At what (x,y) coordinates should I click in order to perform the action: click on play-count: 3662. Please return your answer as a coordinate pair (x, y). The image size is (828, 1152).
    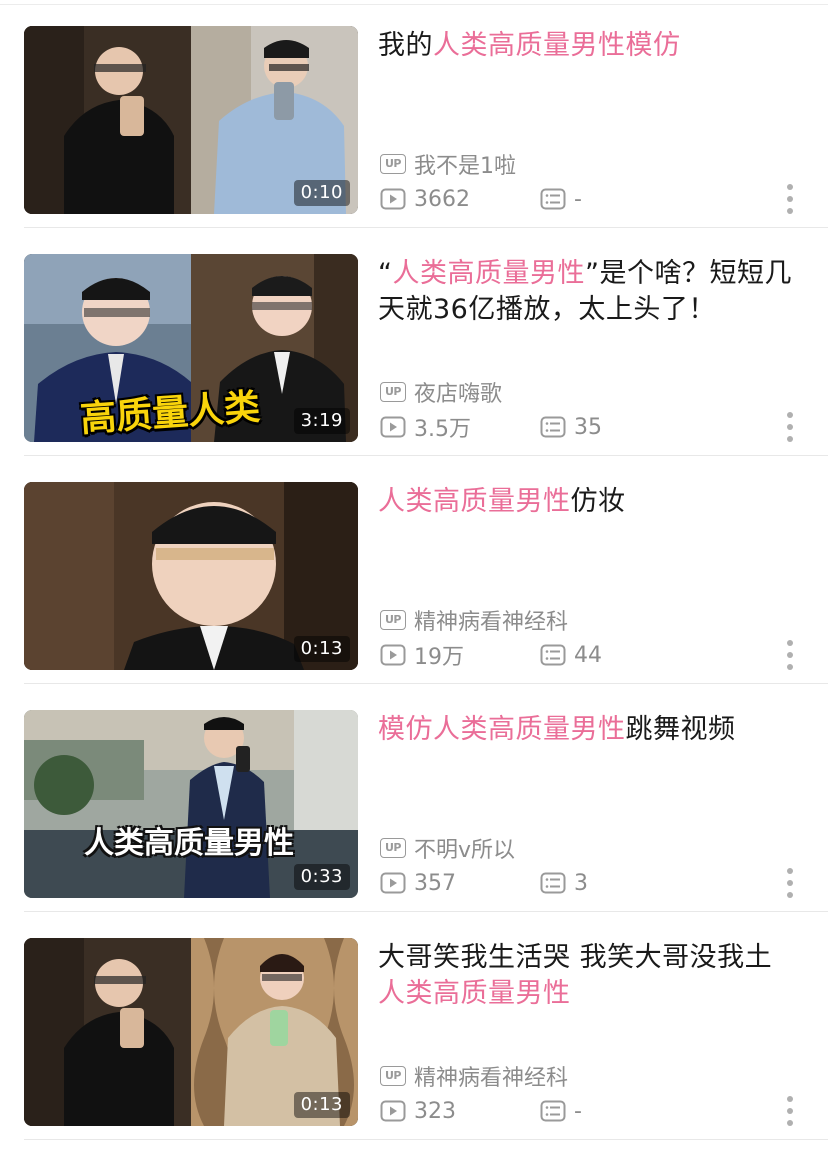
    Looking at the image, I should click on (425, 199).